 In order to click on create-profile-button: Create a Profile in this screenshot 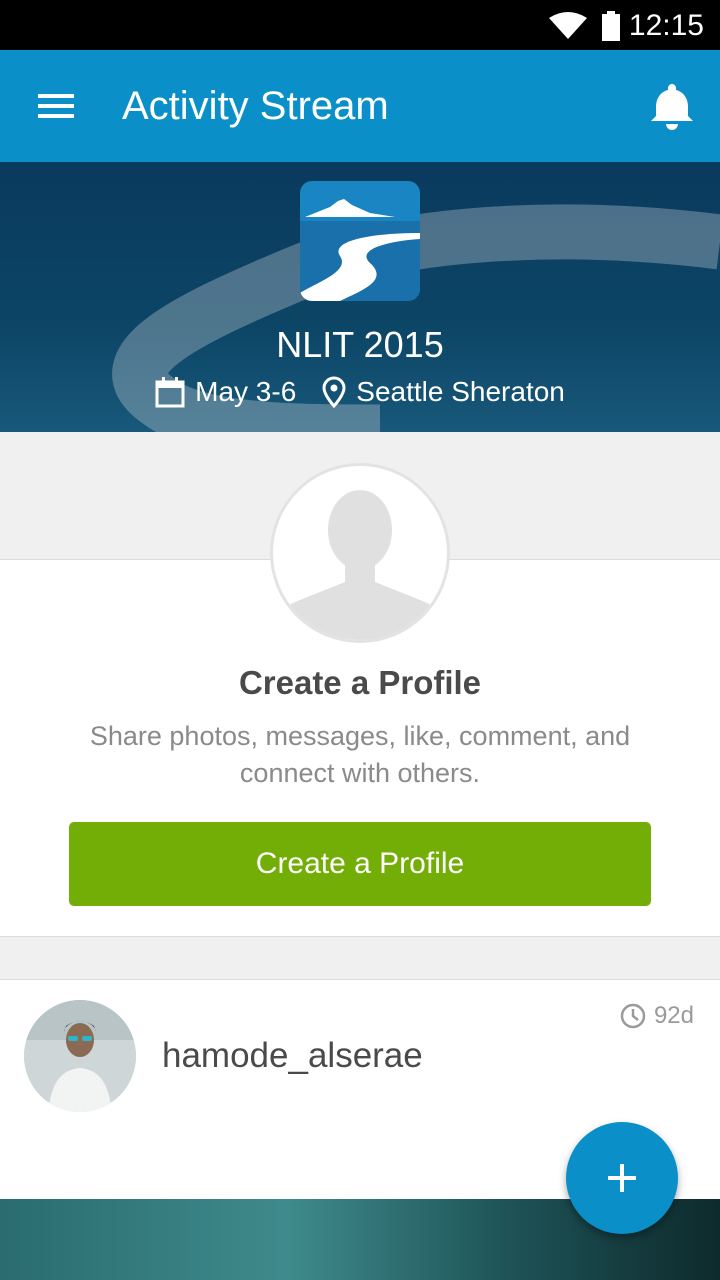, I will do `click(360, 864)`.